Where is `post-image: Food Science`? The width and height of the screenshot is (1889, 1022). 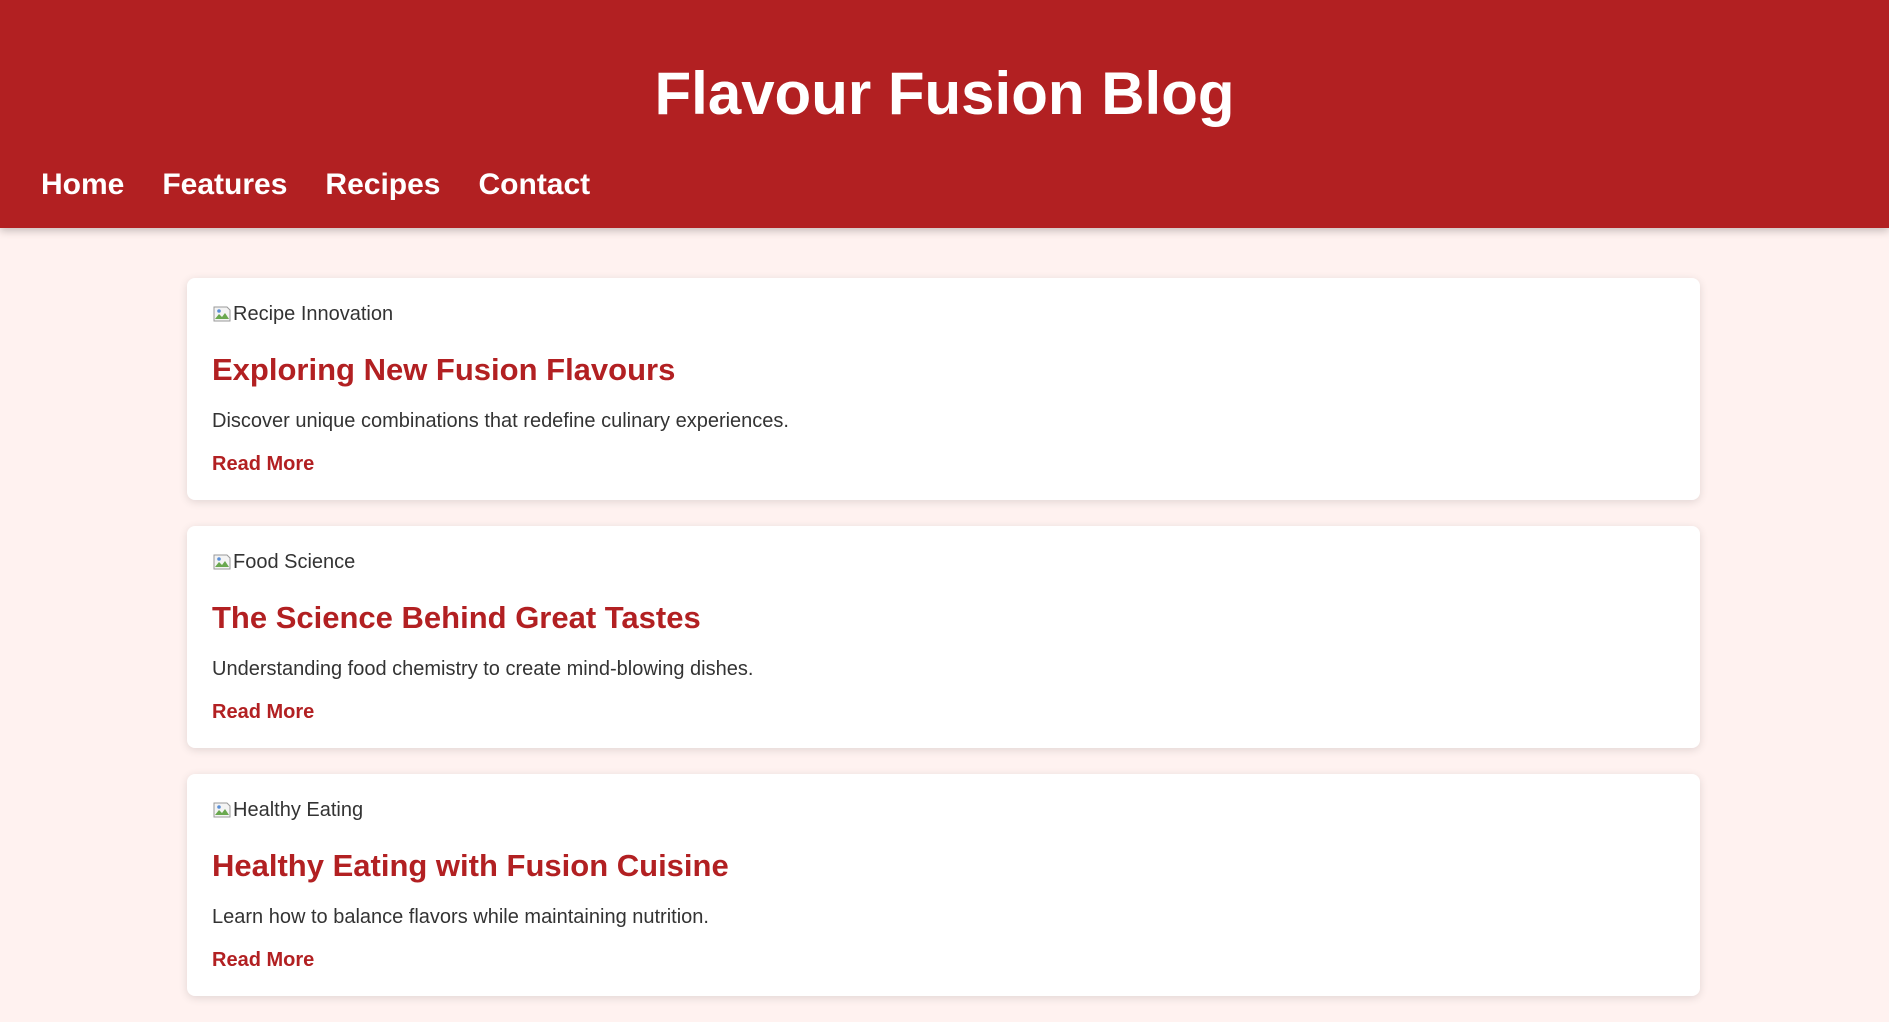 post-image: Food Science is located at coordinates (283, 562).